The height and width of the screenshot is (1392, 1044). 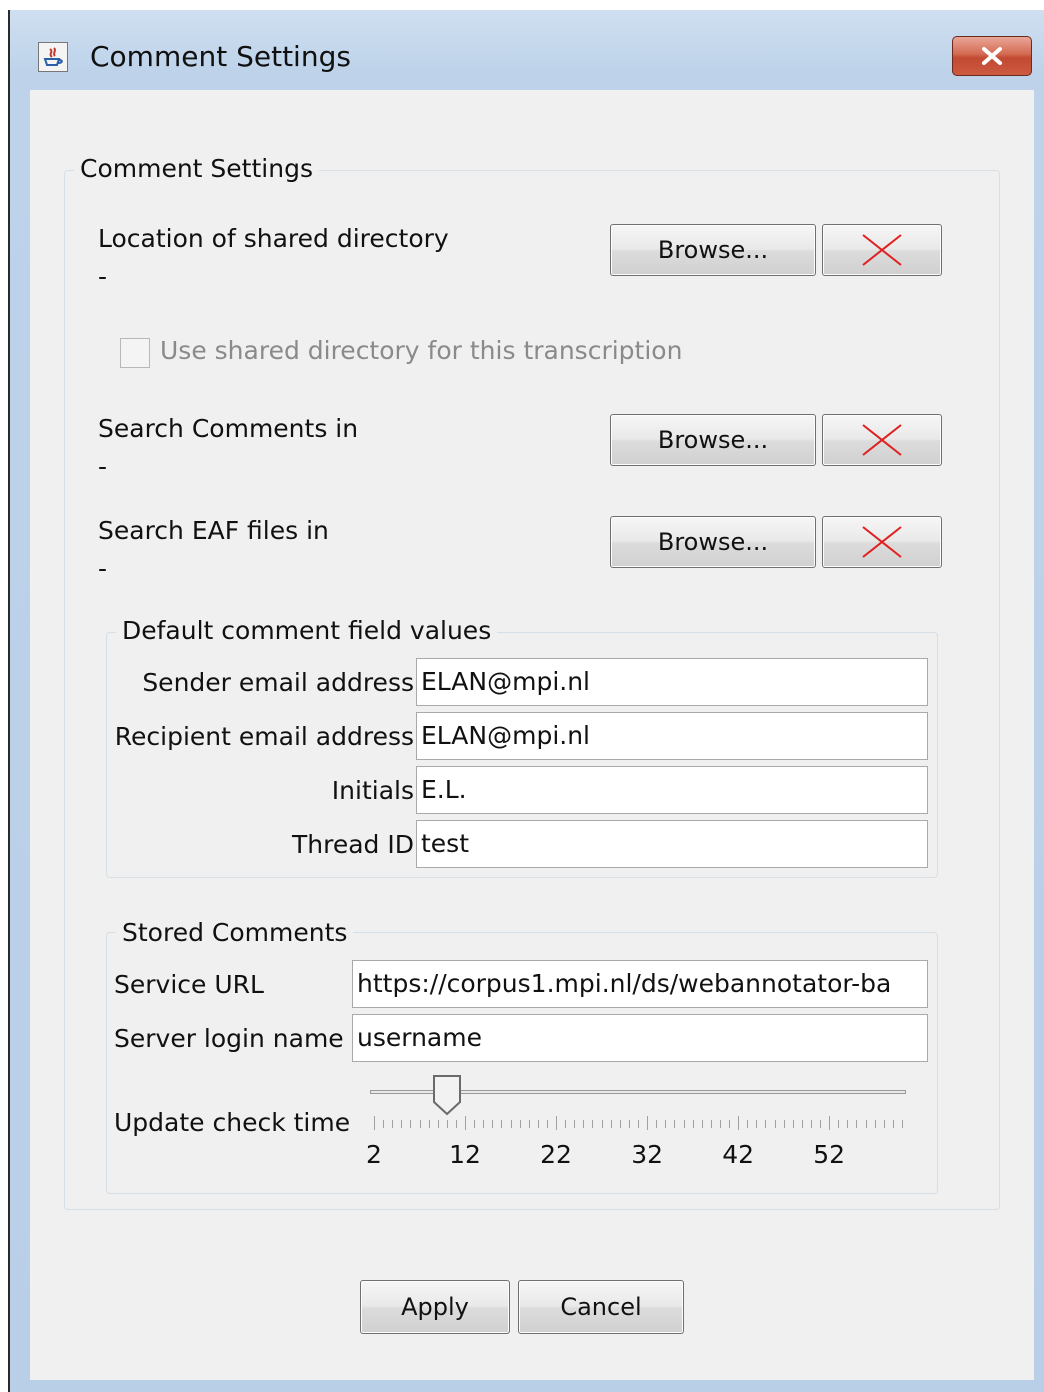 I want to click on title-bar: Comment Settings, so click(x=527, y=50).